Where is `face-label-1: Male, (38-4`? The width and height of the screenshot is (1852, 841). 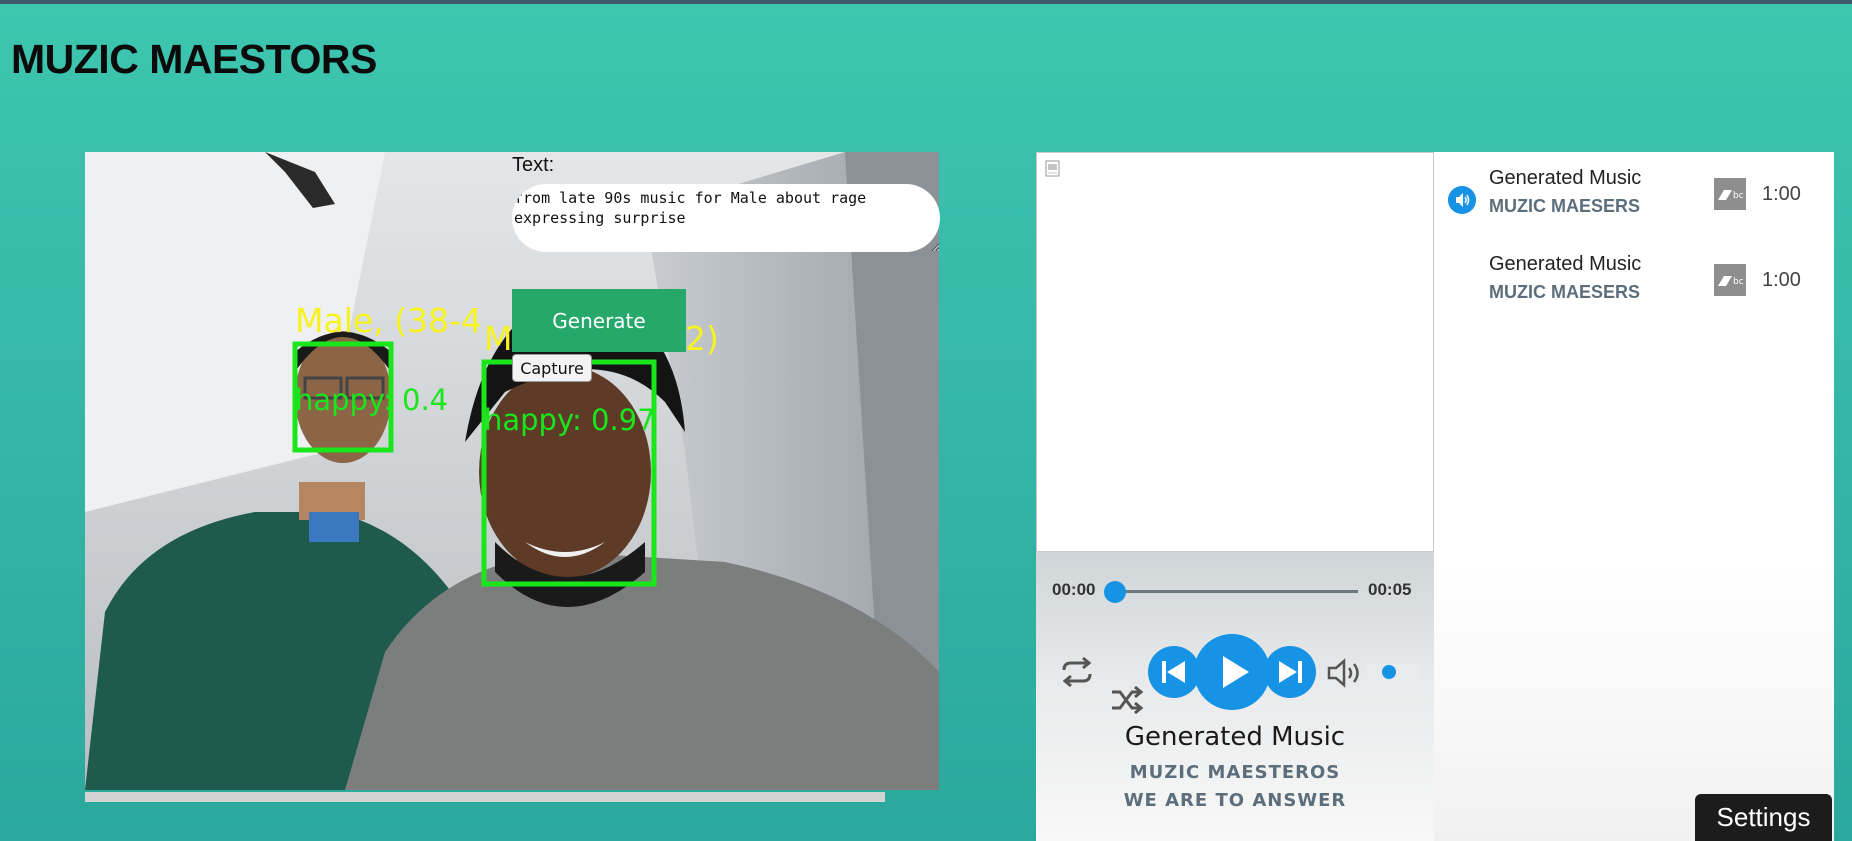 face-label-1: Male, (38-4 is located at coordinates (388, 320).